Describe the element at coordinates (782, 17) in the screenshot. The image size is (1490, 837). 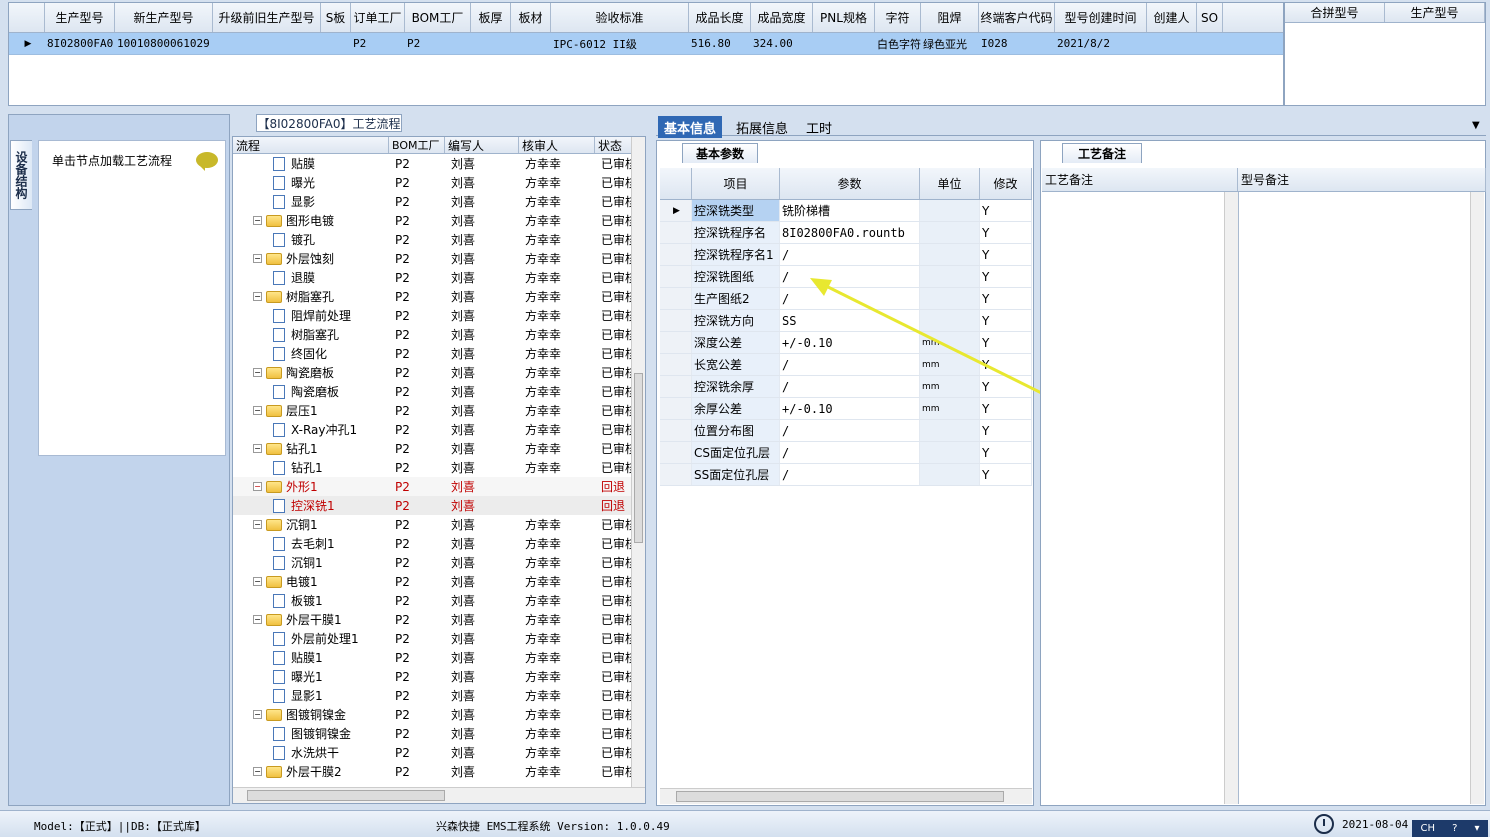
I see `model-col-10: 成品宽度` at that location.